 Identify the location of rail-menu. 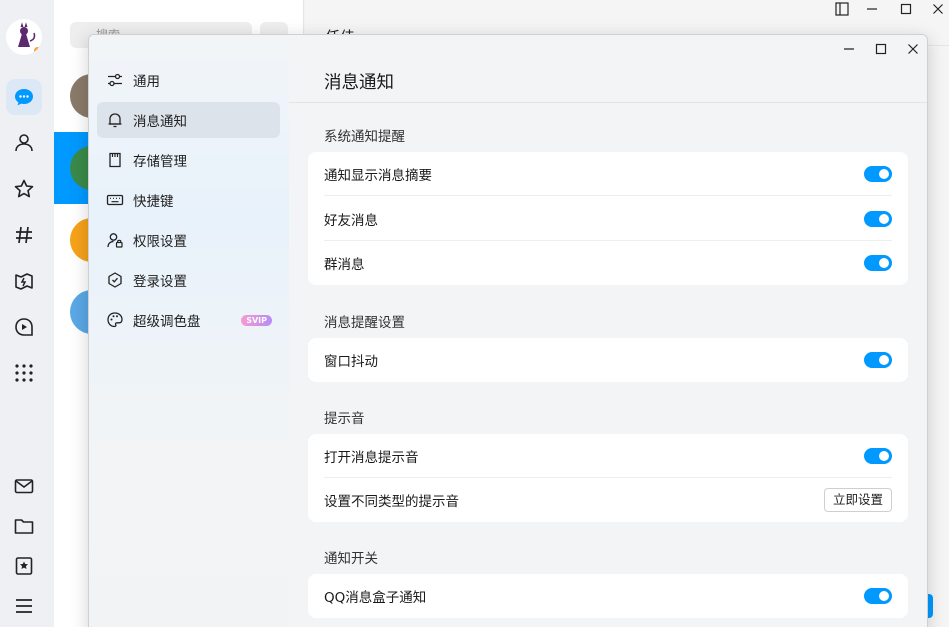
(24, 606).